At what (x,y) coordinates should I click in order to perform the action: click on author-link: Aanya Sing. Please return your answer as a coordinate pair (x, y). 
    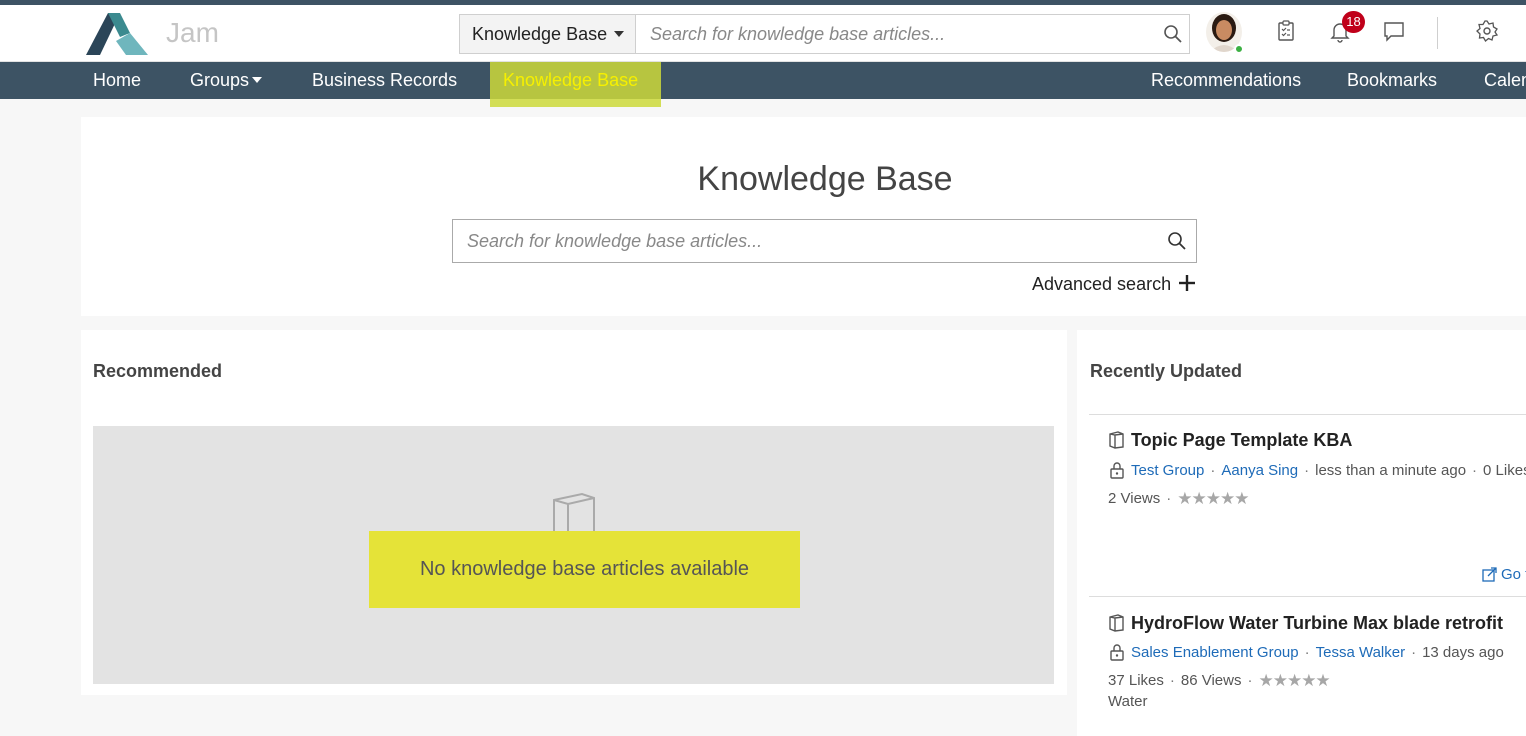
    Looking at the image, I should click on (1259, 470).